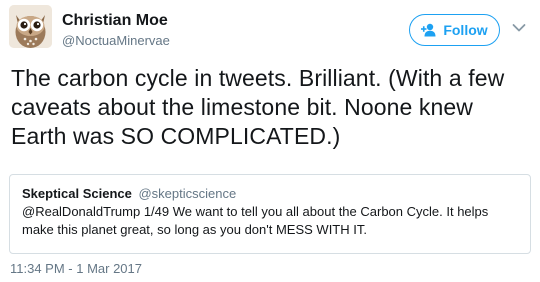  I want to click on chevron-down-icon, so click(519, 28).